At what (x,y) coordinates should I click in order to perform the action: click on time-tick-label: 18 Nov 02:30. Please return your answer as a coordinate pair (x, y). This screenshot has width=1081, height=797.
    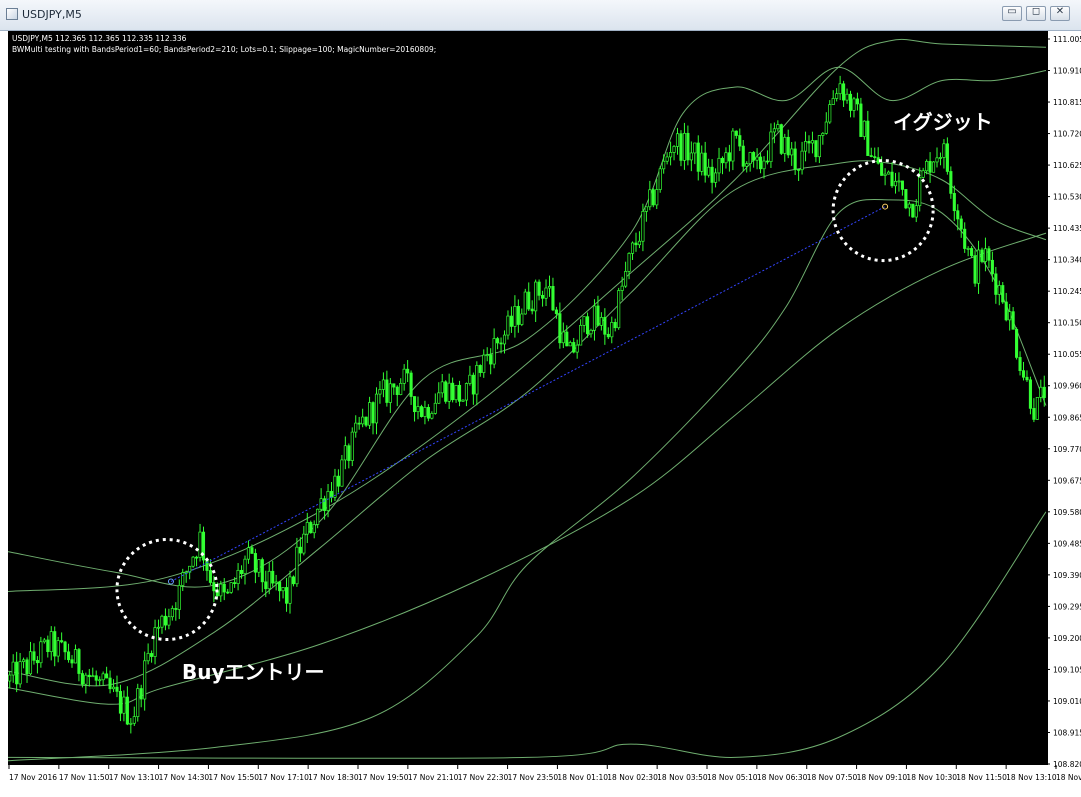
    Looking at the image, I should click on (632, 777).